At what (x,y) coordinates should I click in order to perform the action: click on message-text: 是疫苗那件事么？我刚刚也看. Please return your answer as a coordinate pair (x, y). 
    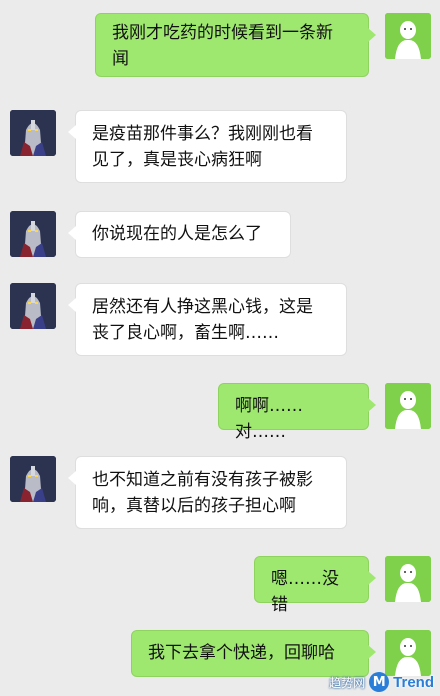
    Looking at the image, I should click on (202, 134).